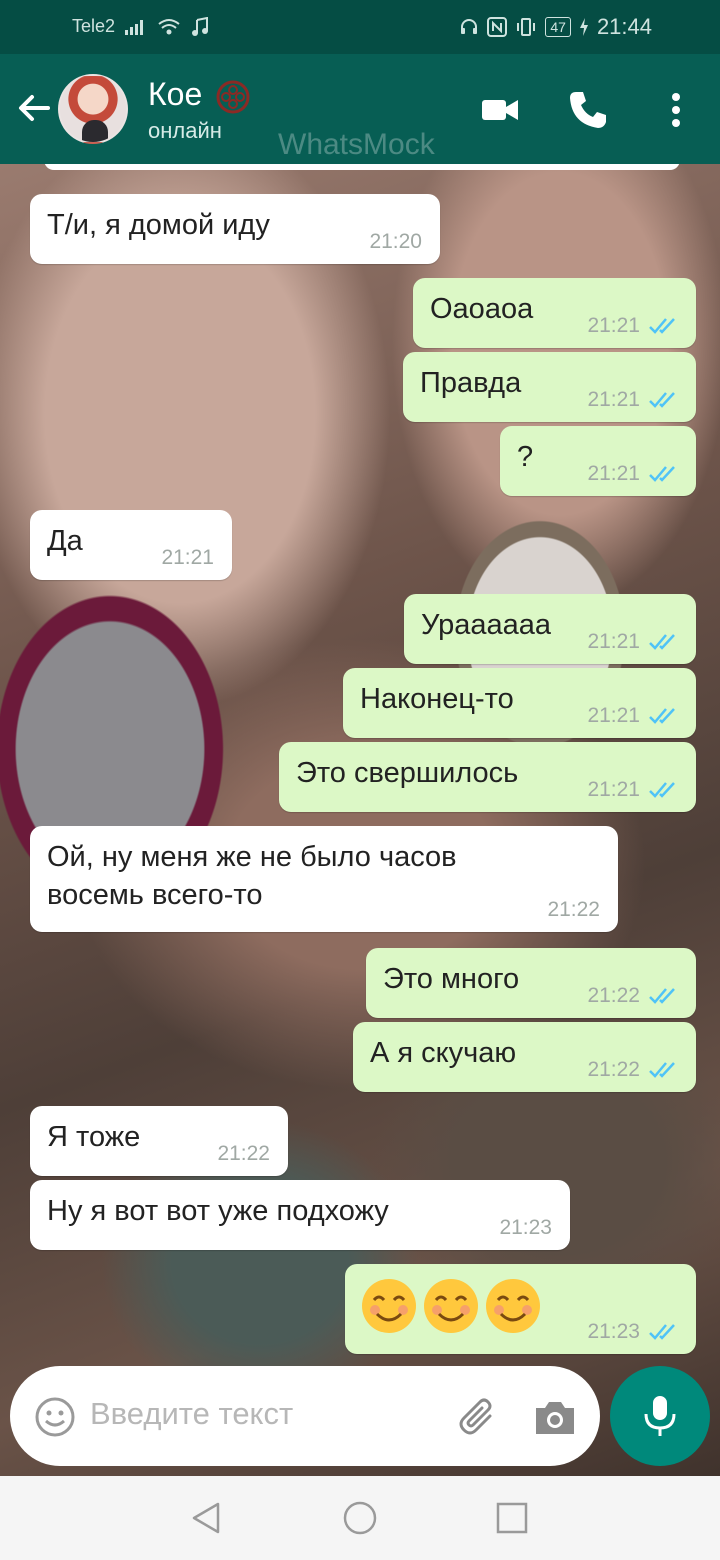 The width and height of the screenshot is (720, 1560). I want to click on nav-recents-icon, so click(512, 1518).